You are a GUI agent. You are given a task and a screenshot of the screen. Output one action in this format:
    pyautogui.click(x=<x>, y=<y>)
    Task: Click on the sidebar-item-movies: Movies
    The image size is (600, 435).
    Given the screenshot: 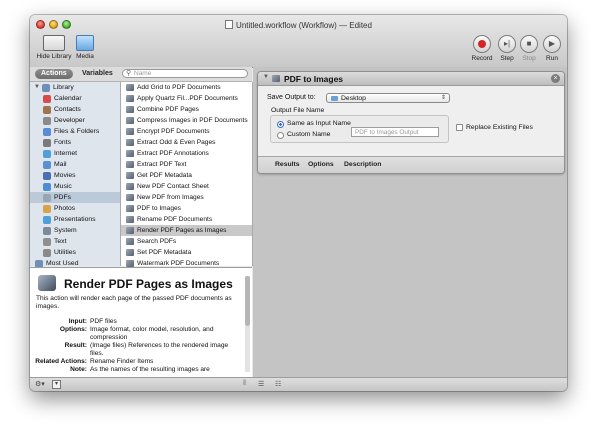 What is the action you would take?
    pyautogui.click(x=75, y=175)
    